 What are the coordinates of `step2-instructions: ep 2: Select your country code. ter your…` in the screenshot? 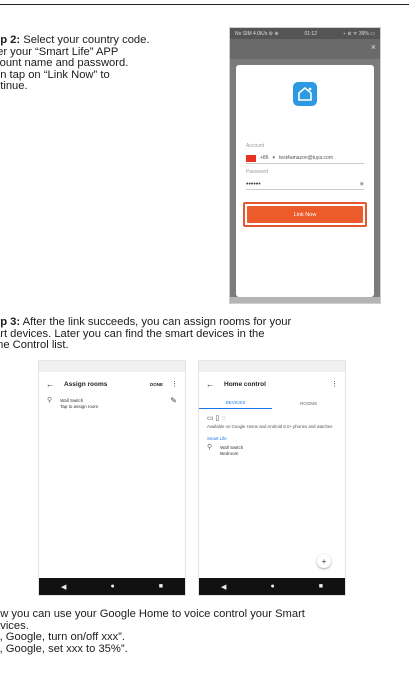 It's located at (102, 63).